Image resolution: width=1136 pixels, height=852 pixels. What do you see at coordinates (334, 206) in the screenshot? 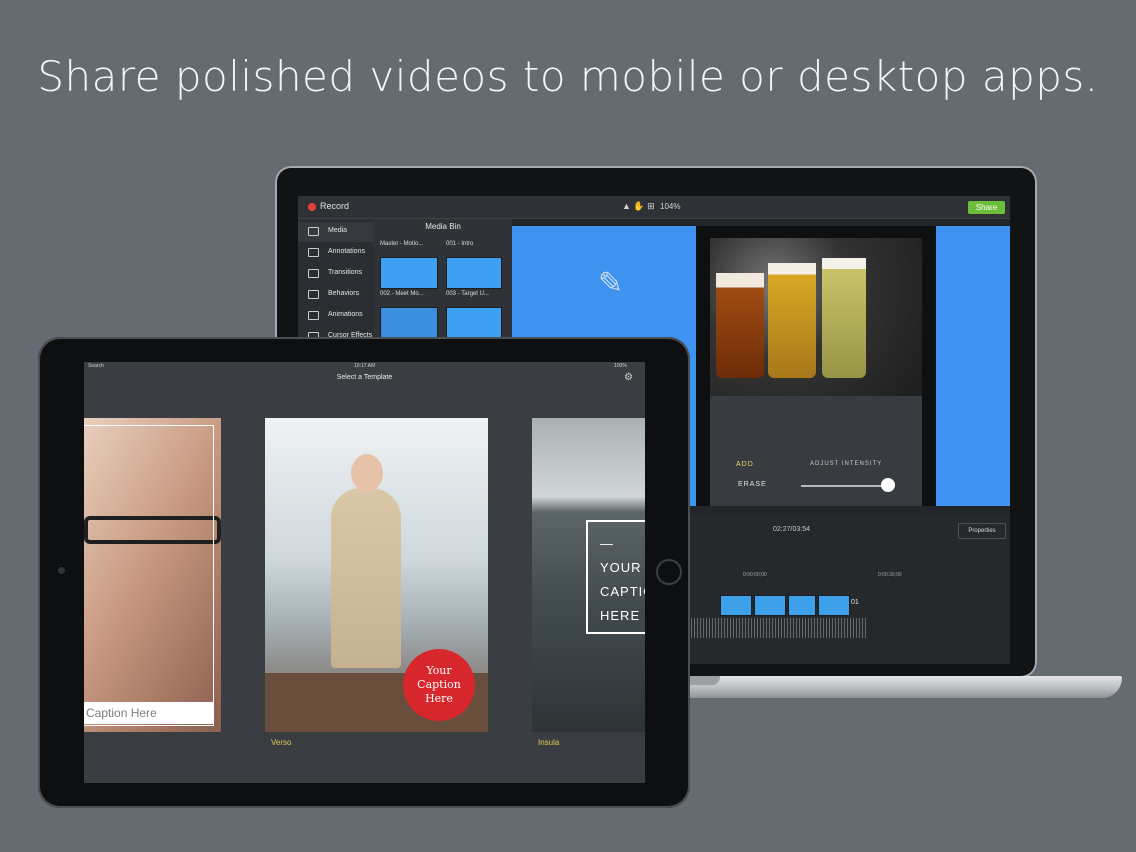
I see `record-button: Record` at bounding box center [334, 206].